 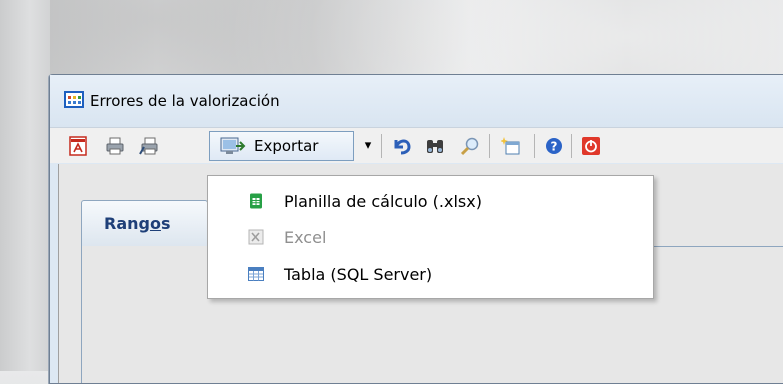 What do you see at coordinates (81, 314) in the screenshot?
I see `tab-panel-border` at bounding box center [81, 314].